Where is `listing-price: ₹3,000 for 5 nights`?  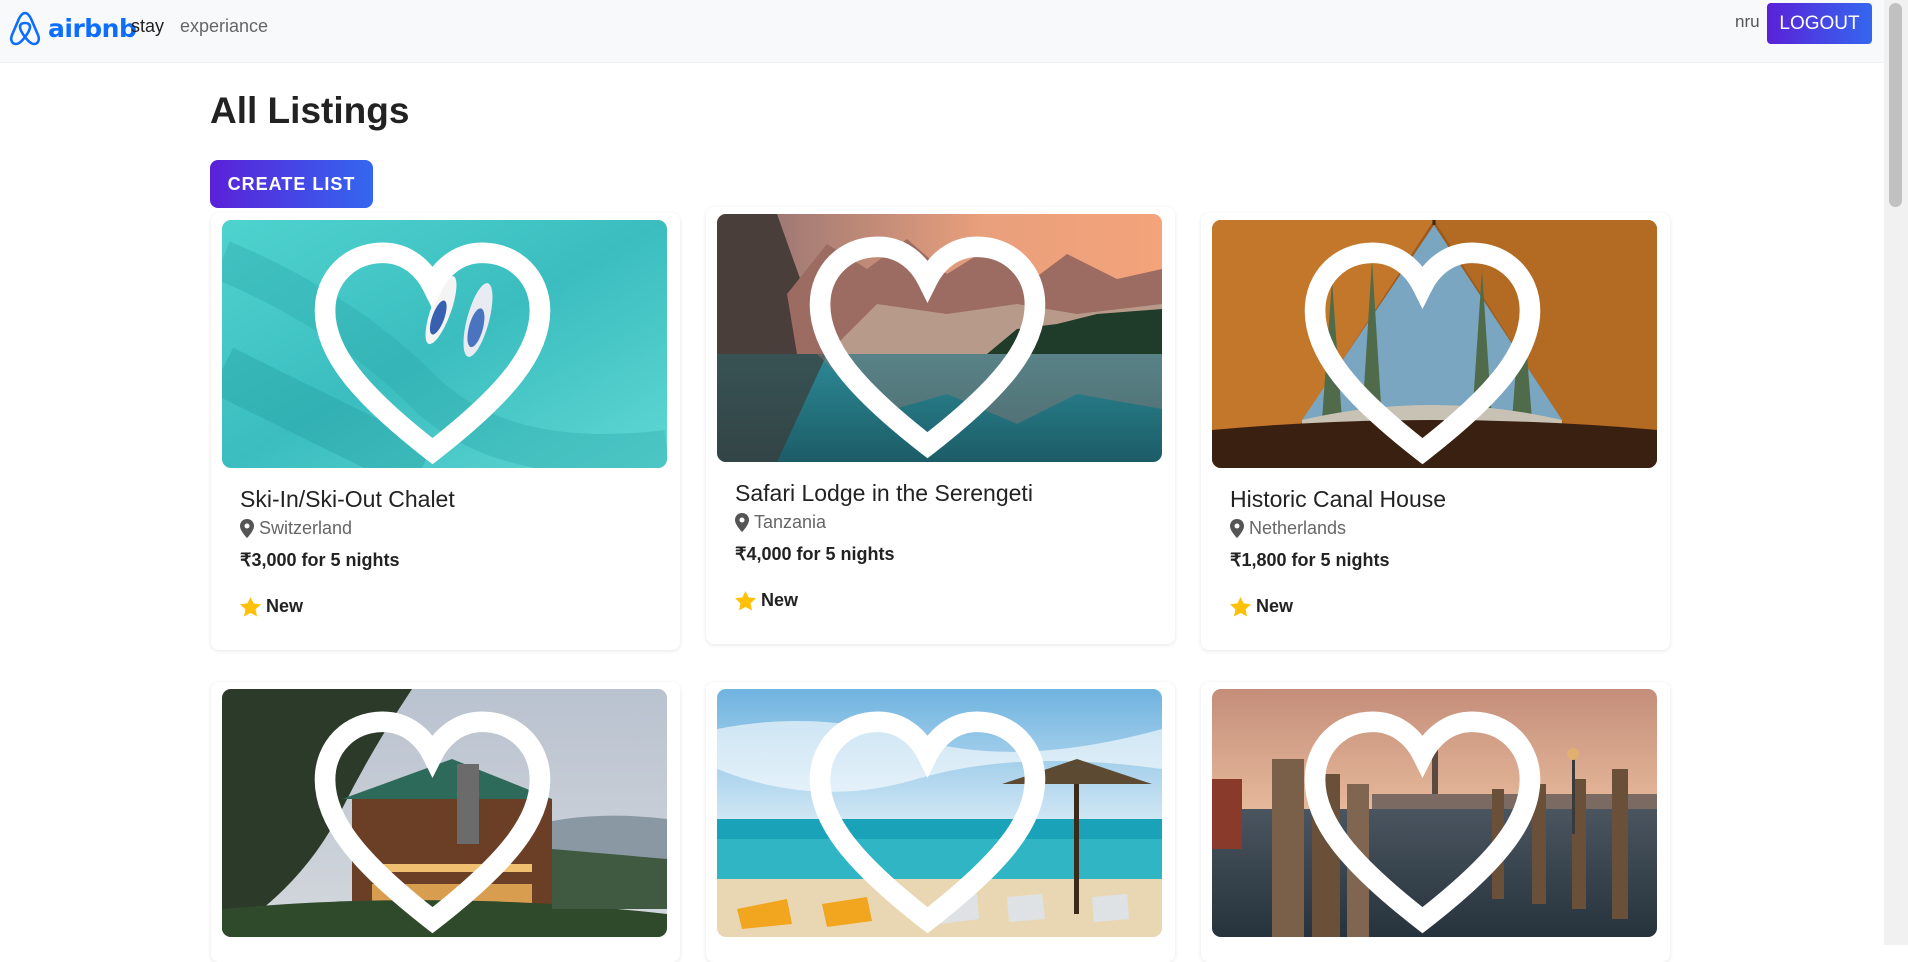 listing-price: ₹3,000 for 5 nights is located at coordinates (320, 560).